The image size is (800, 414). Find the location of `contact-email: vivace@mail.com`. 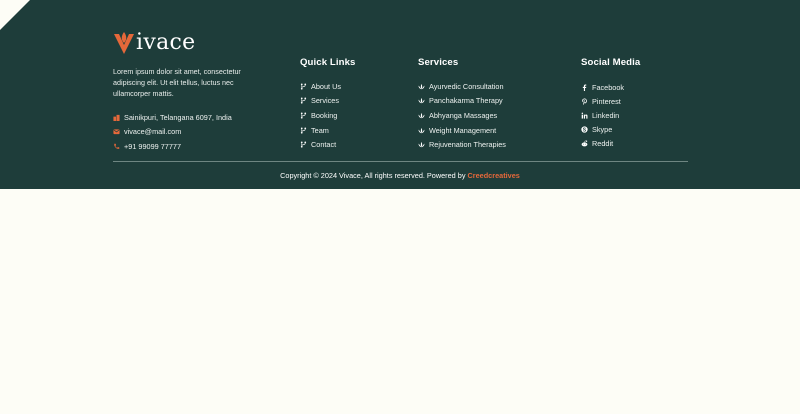

contact-email: vivace@mail.com is located at coordinates (172, 132).